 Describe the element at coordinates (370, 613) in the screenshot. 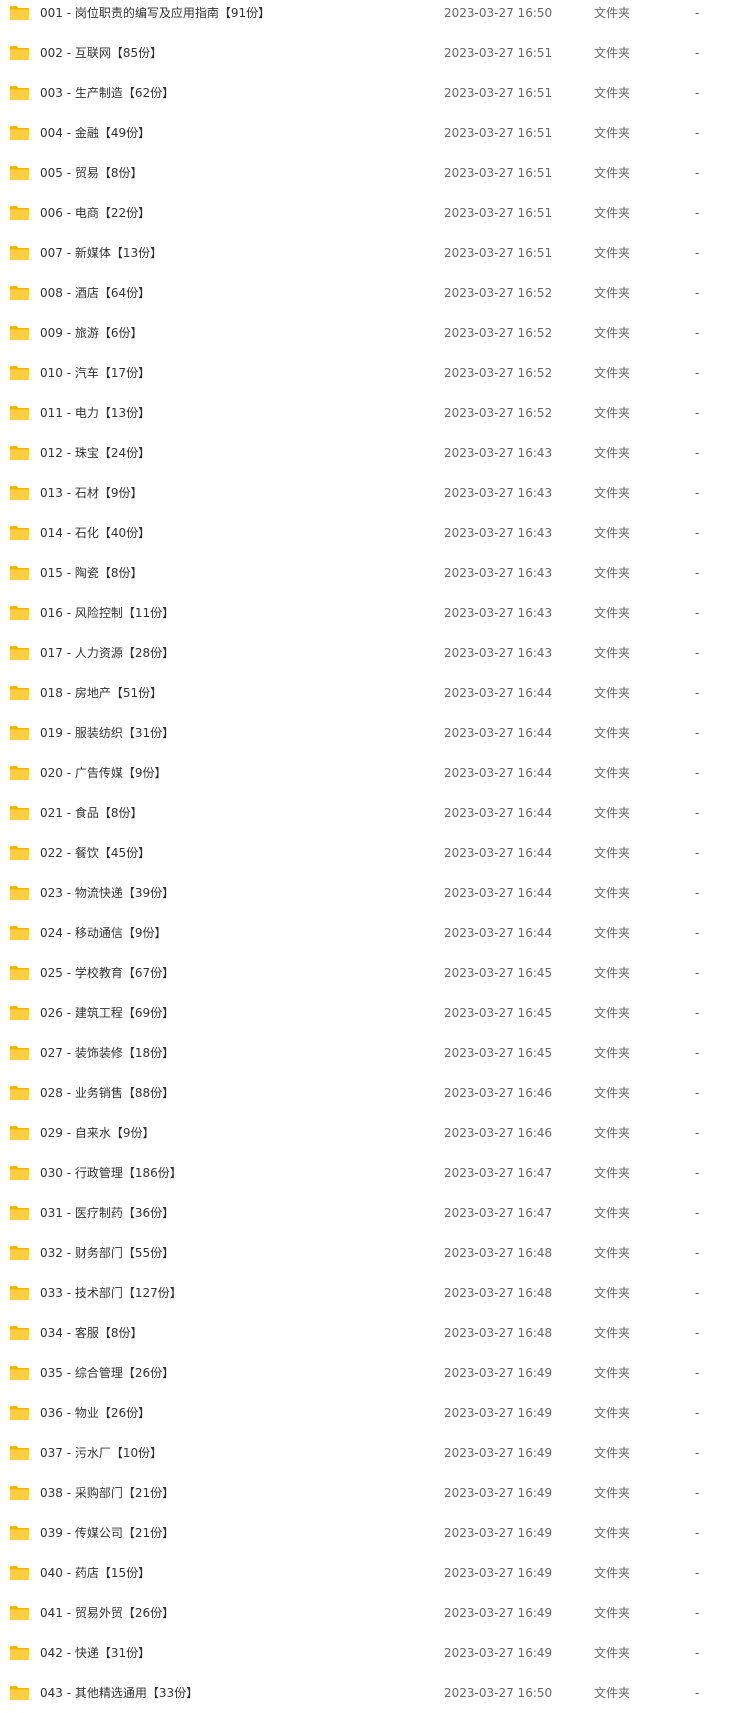

I see `file-row: 016 - 风险控制【11份】 2023-03-27 16:43 文件夹 -` at that location.